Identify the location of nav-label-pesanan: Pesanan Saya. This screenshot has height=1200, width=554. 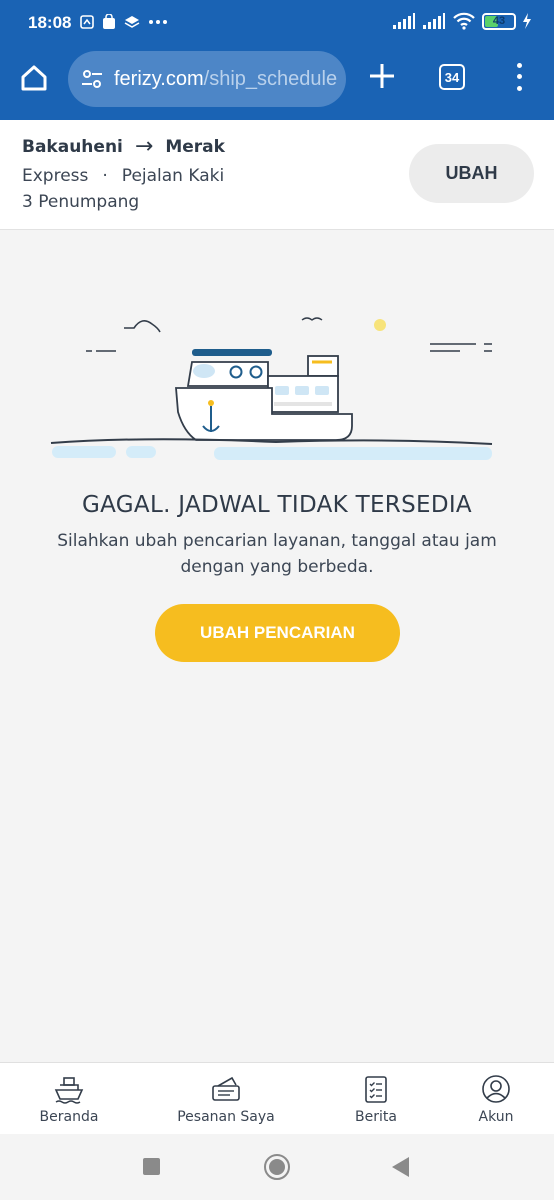
(226, 1117).